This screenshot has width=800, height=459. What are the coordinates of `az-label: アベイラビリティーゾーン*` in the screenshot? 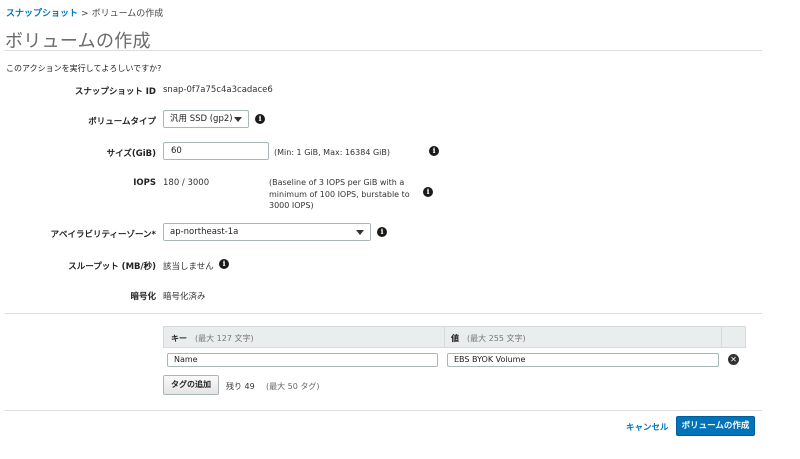 It's located at (103, 235).